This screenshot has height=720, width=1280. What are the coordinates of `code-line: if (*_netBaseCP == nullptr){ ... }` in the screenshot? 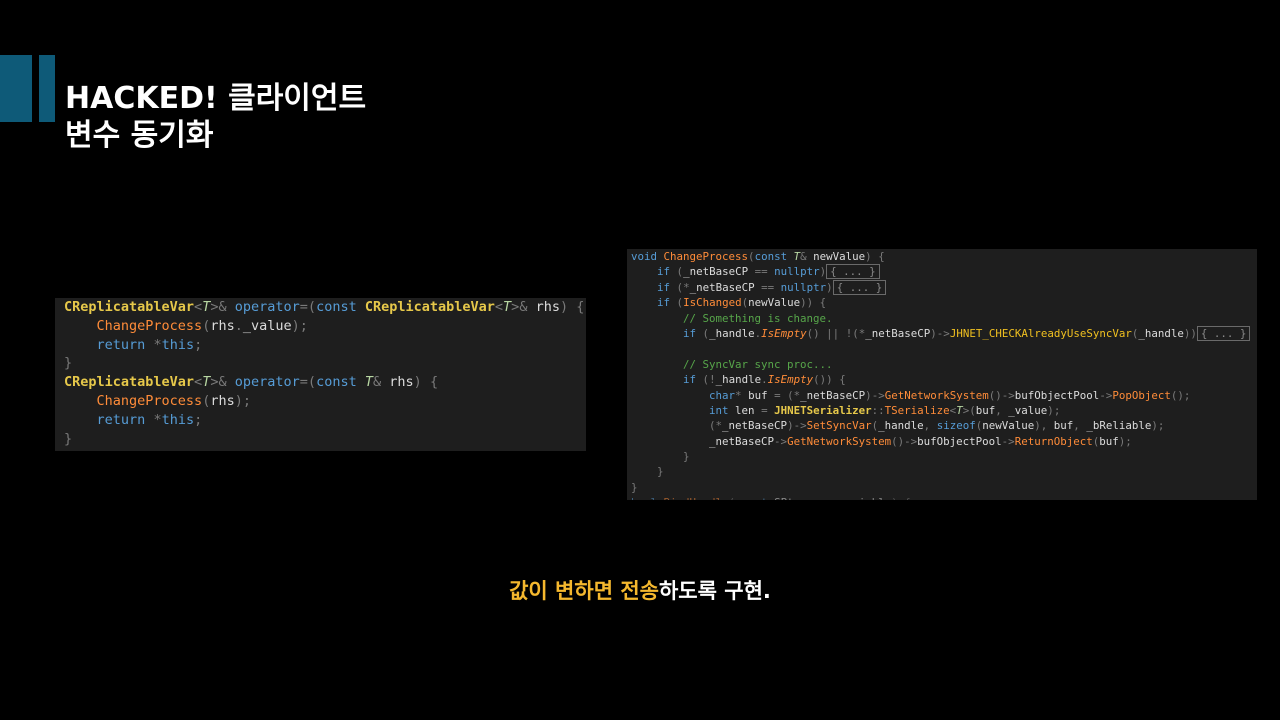 It's located at (942, 287).